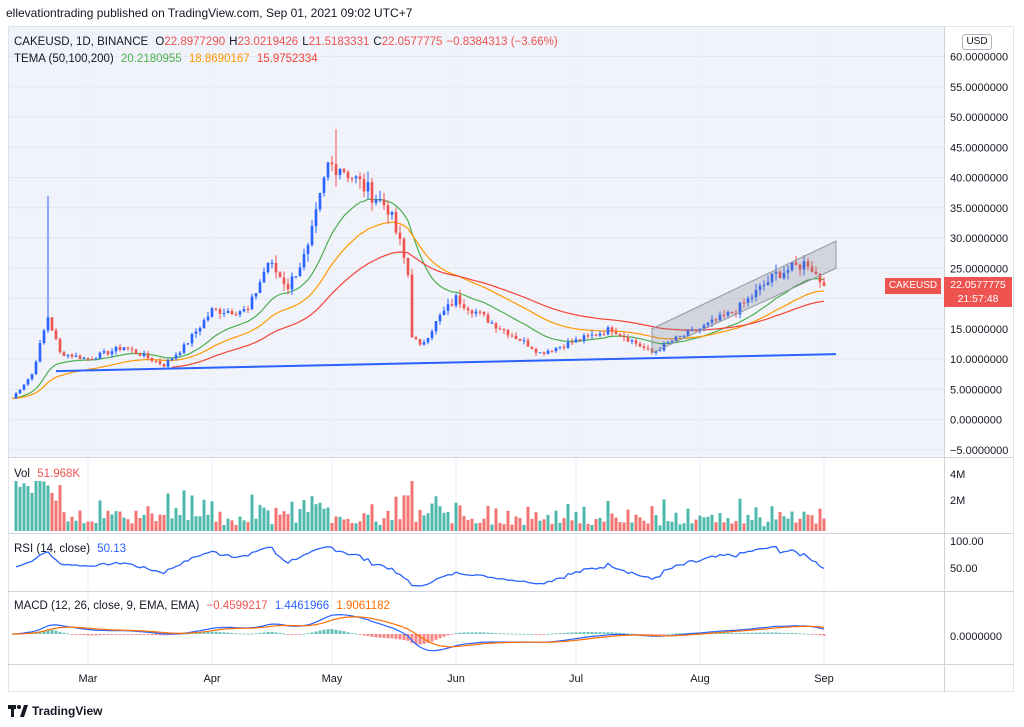  Describe the element at coordinates (55, 711) in the screenshot. I see `tradingview-footer: TradingView` at that location.